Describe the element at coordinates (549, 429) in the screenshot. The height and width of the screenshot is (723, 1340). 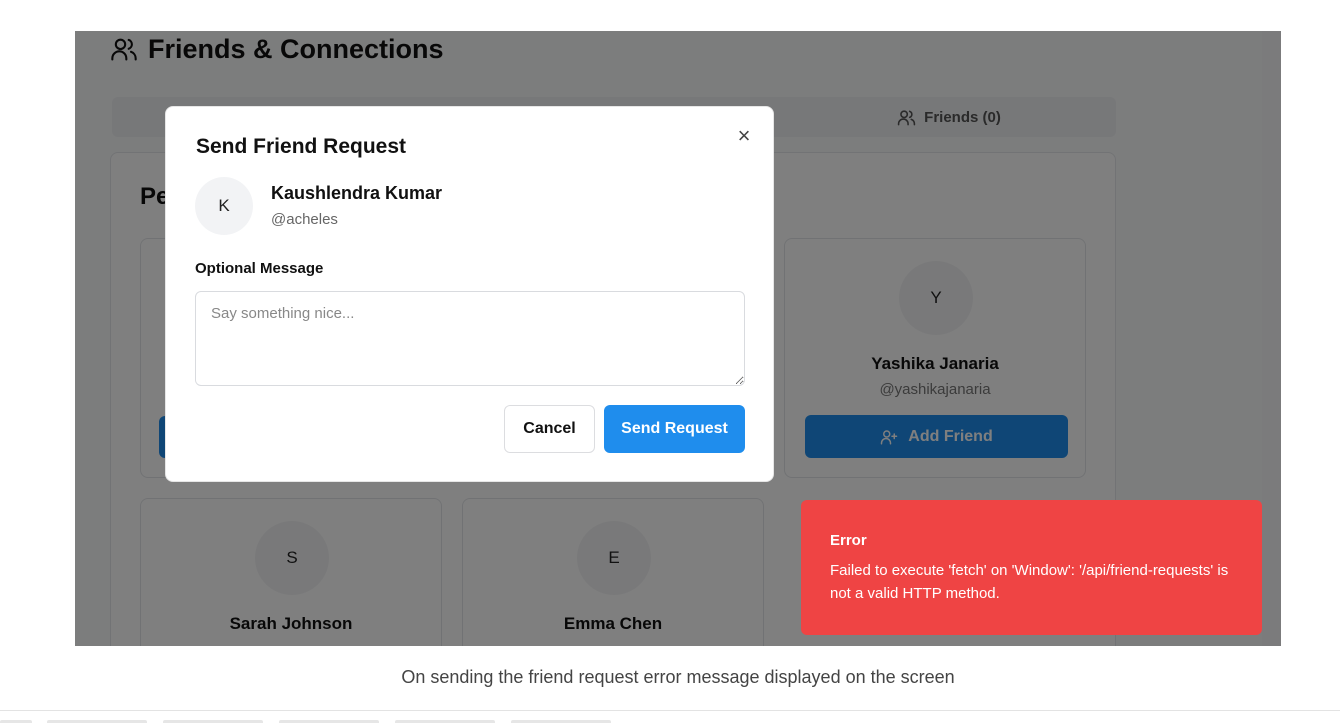
I see `cancel-button: Cancel` at that location.